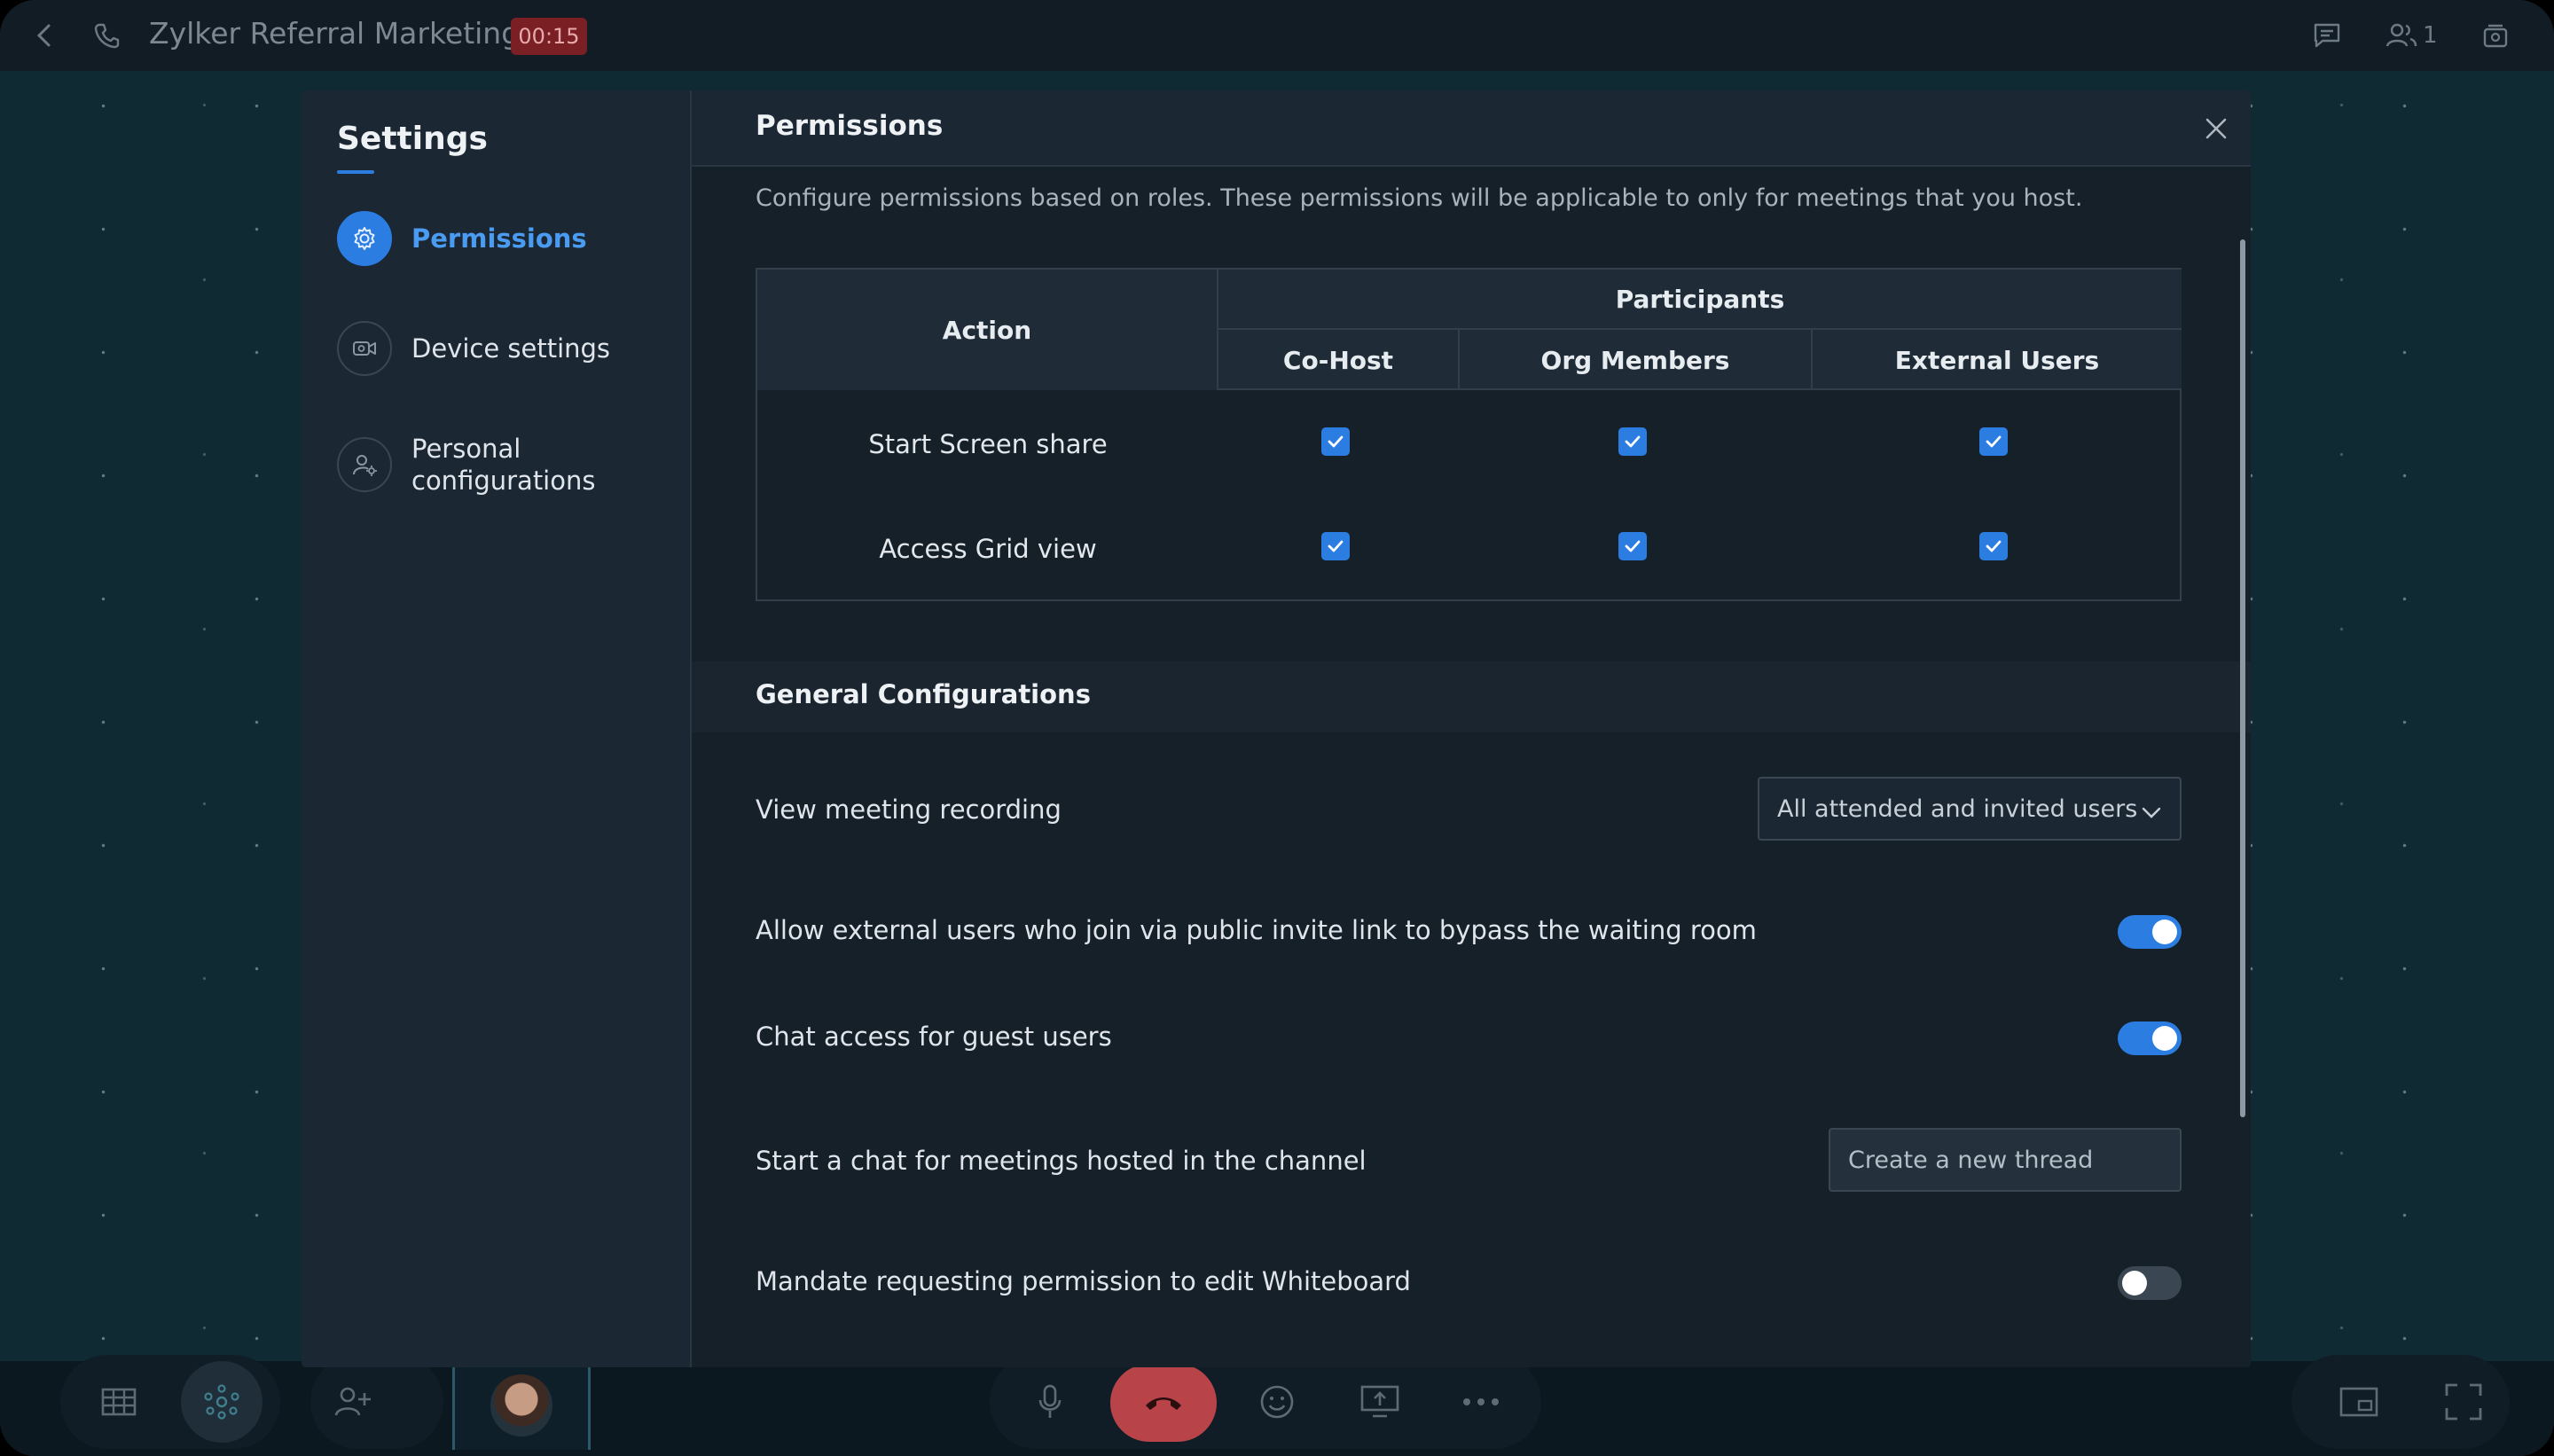 The height and width of the screenshot is (1456, 2554). Describe the element at coordinates (44, 35) in the screenshot. I see `back-arrow-icon` at that location.